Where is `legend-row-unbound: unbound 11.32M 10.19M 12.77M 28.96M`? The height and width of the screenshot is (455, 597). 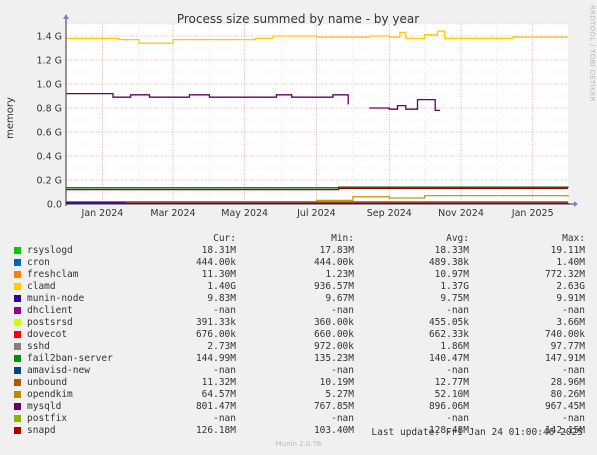
legend-row-unbound: unbound 11.32M 10.19M 12.77M 28.96M is located at coordinates (304, 383).